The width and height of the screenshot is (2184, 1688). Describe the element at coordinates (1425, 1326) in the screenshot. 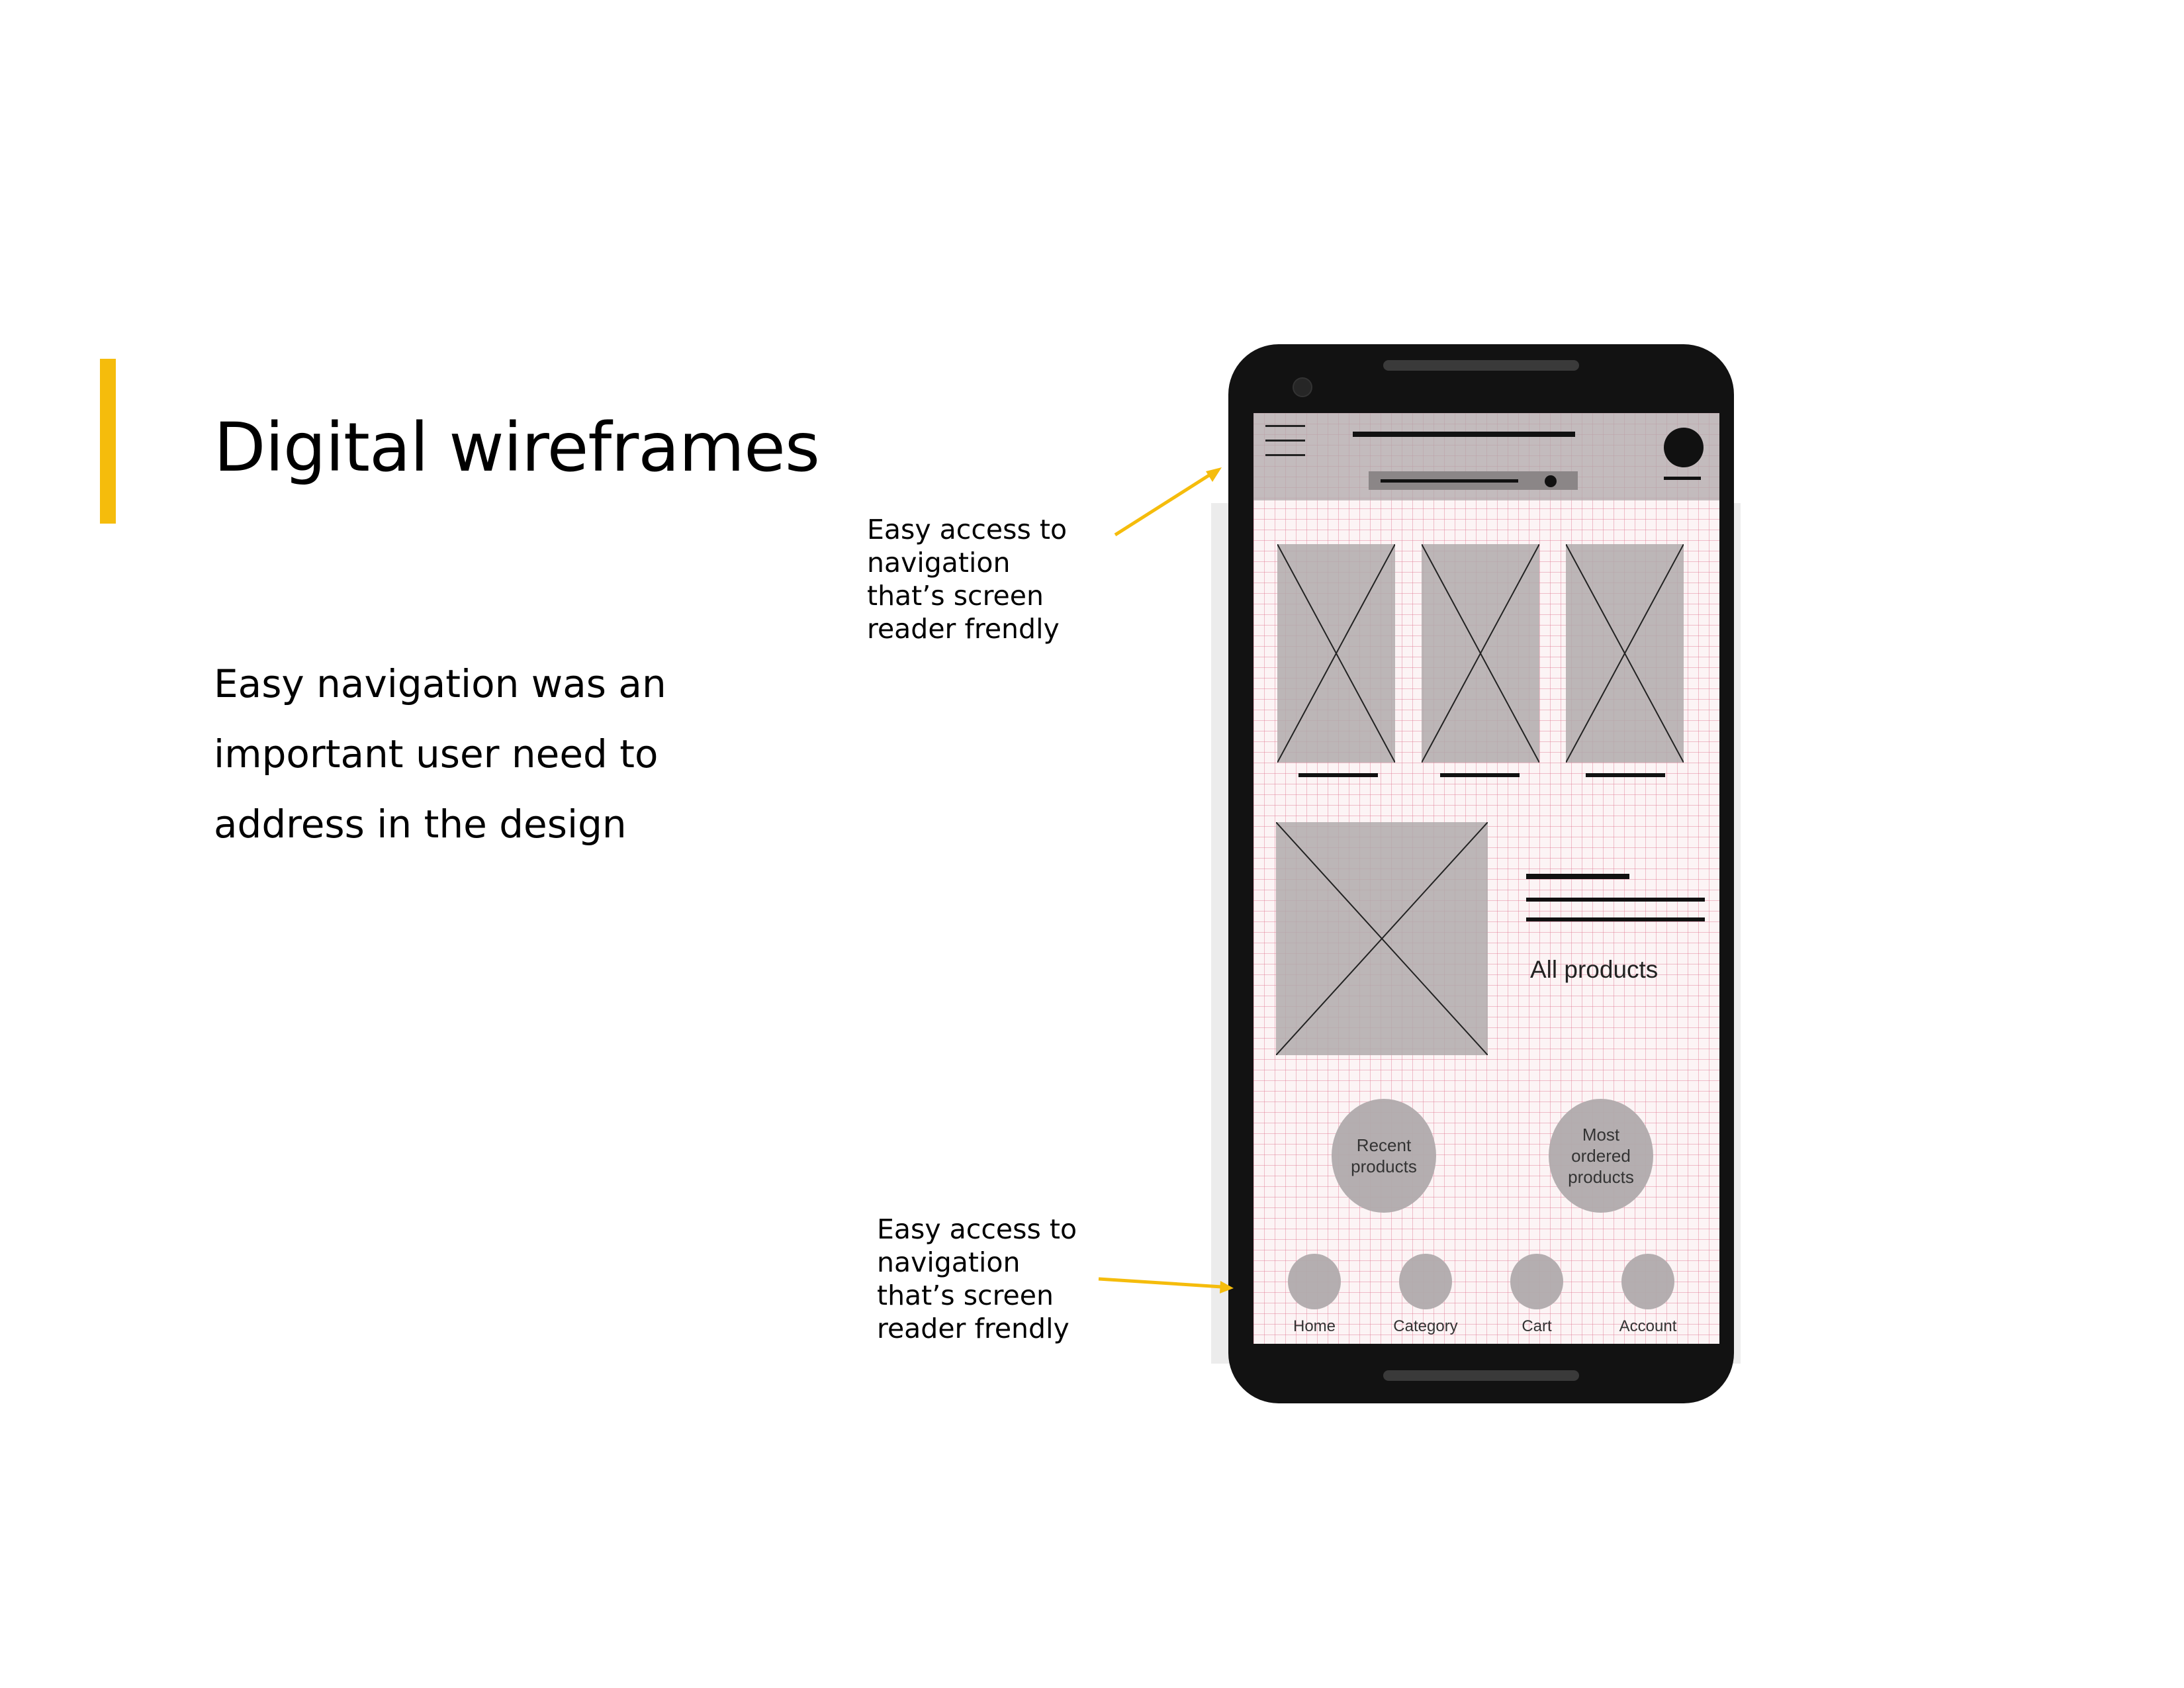

I see `bottom-nav-label: Category` at that location.